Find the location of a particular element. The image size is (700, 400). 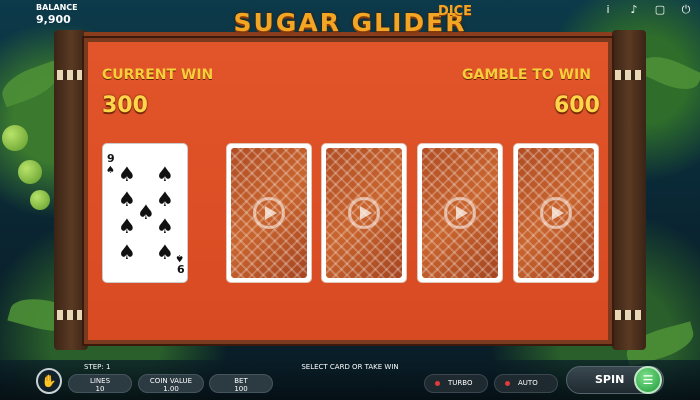

card-rank-top: 9 is located at coordinates (111, 158).